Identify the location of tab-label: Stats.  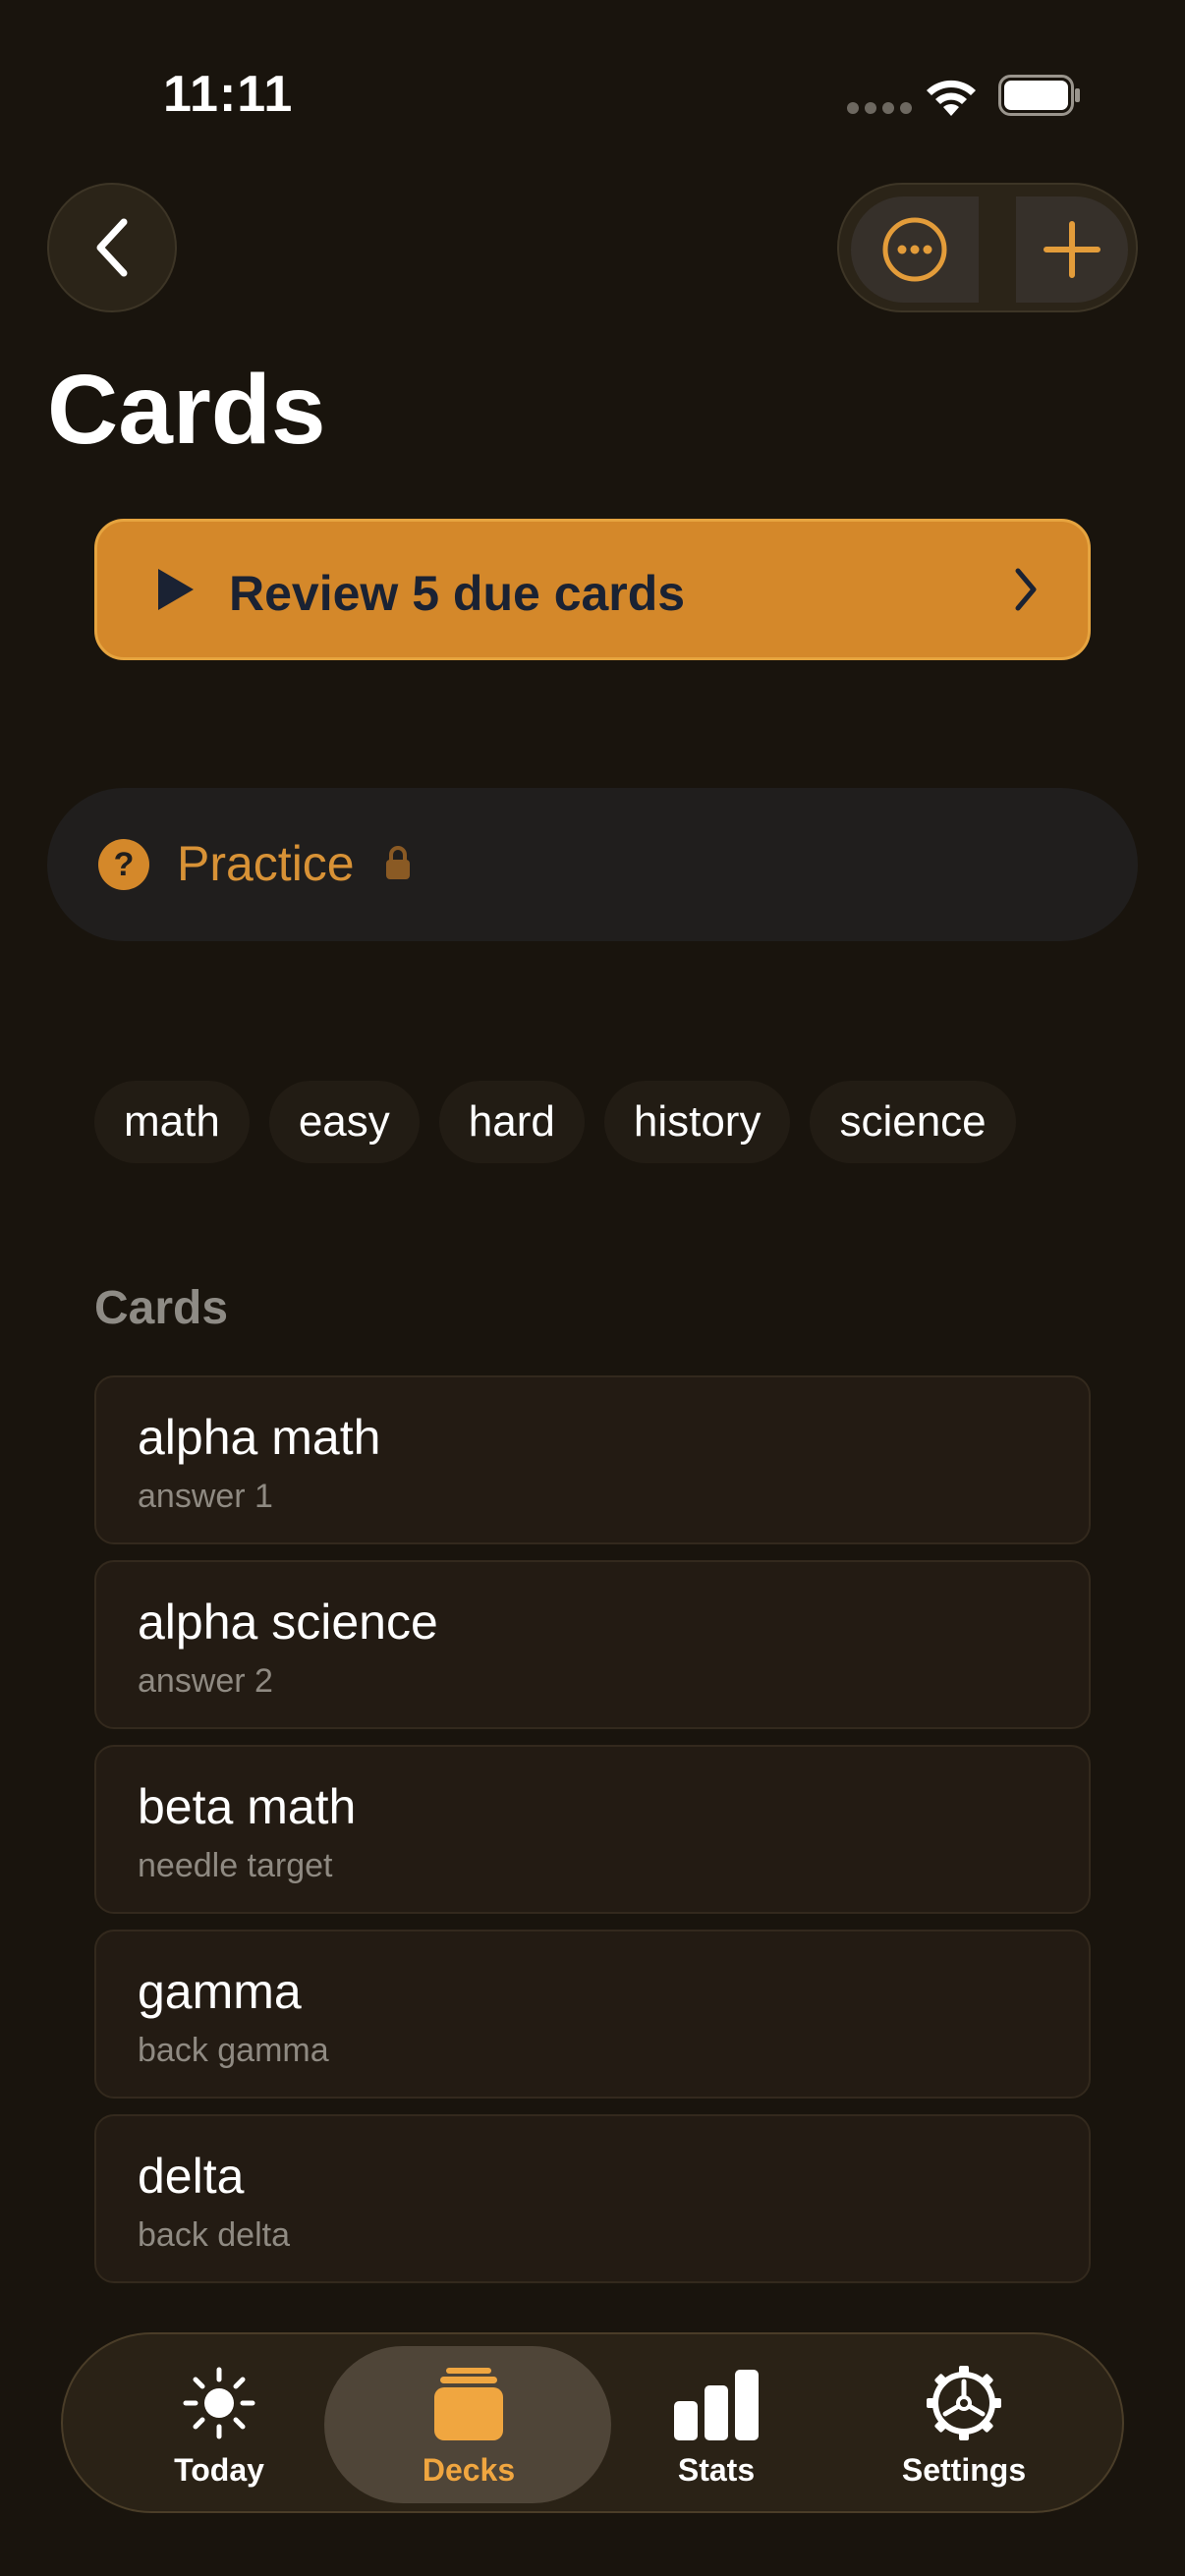
(717, 2470).